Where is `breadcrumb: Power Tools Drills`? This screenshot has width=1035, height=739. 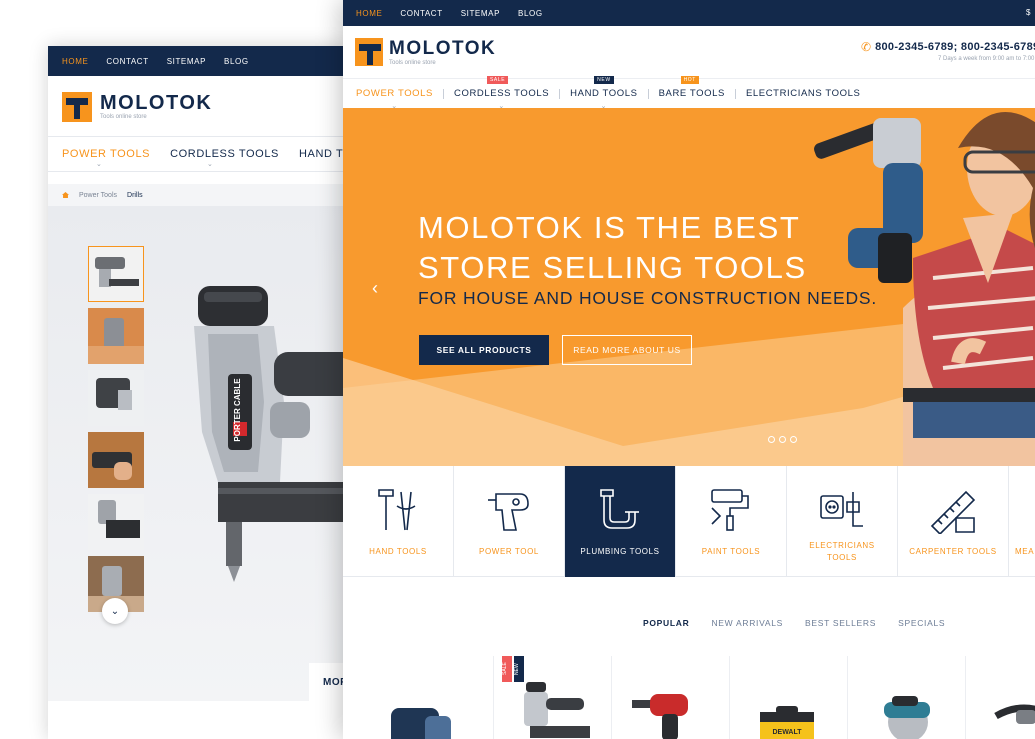 breadcrumb: Power Tools Drills is located at coordinates (198, 195).